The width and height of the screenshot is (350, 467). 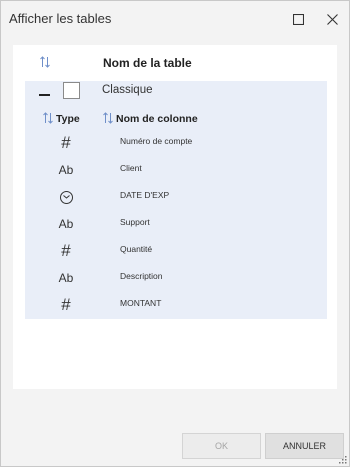 I want to click on table-header-row: Nom de la table, so click(x=175, y=63).